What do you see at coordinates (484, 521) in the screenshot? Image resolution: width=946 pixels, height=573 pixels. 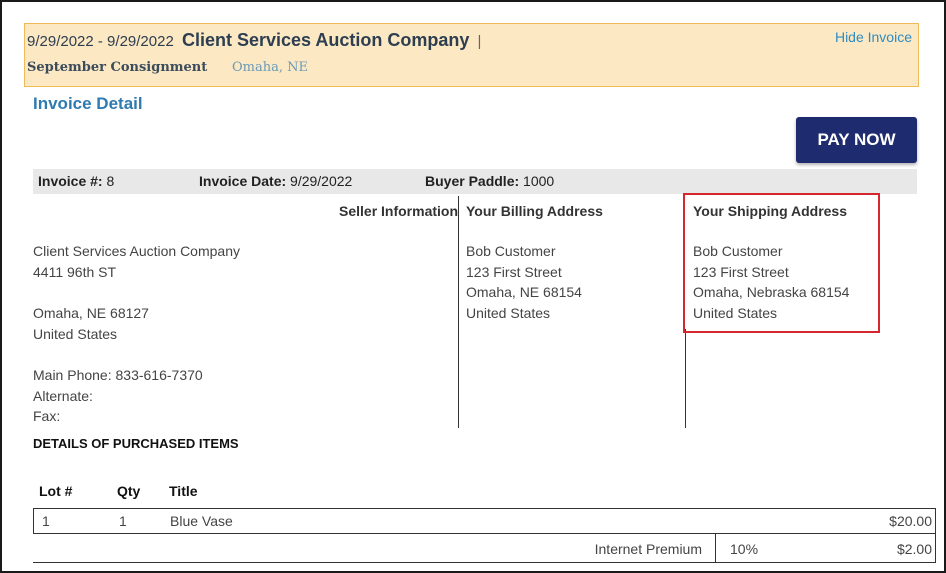 I see `table-row: 1 1 Blue Vase $20.00` at bounding box center [484, 521].